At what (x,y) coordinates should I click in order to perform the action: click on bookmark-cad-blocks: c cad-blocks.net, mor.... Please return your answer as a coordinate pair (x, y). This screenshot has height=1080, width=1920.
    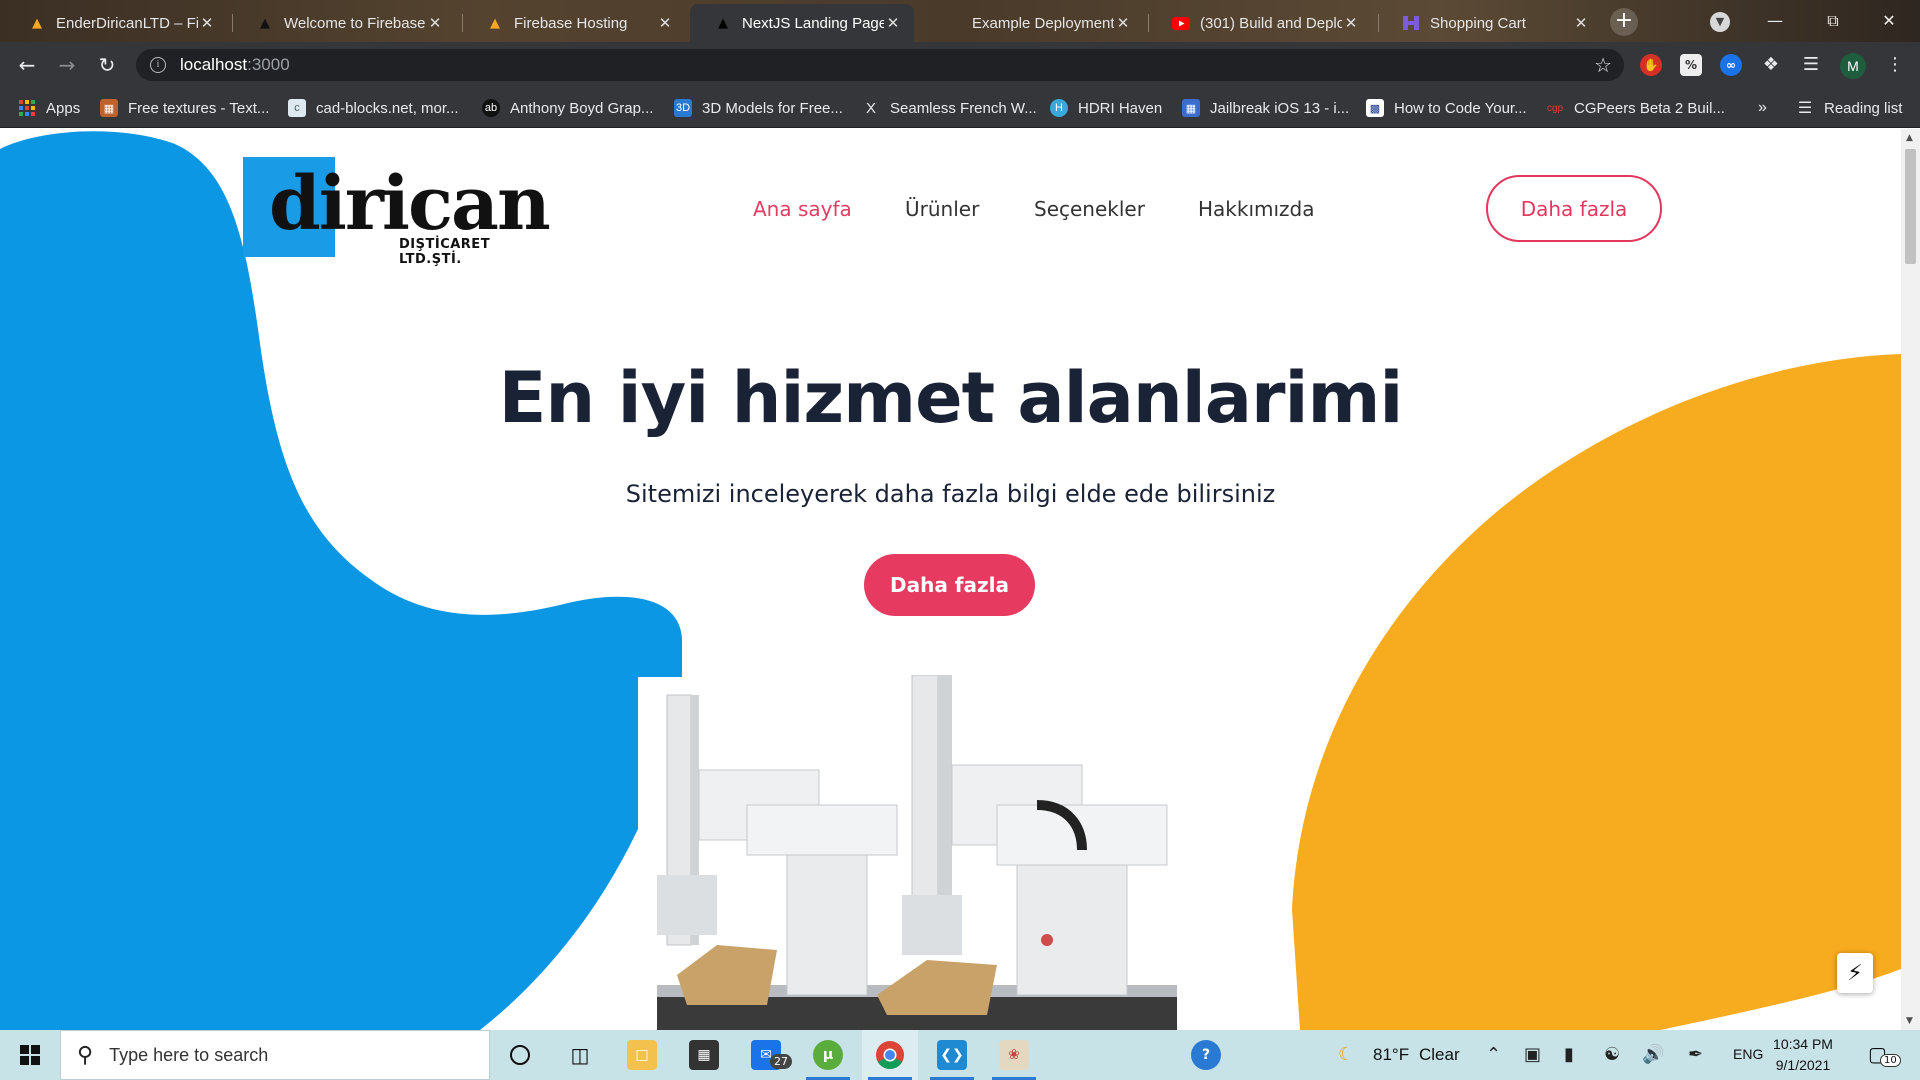
    Looking at the image, I should click on (373, 108).